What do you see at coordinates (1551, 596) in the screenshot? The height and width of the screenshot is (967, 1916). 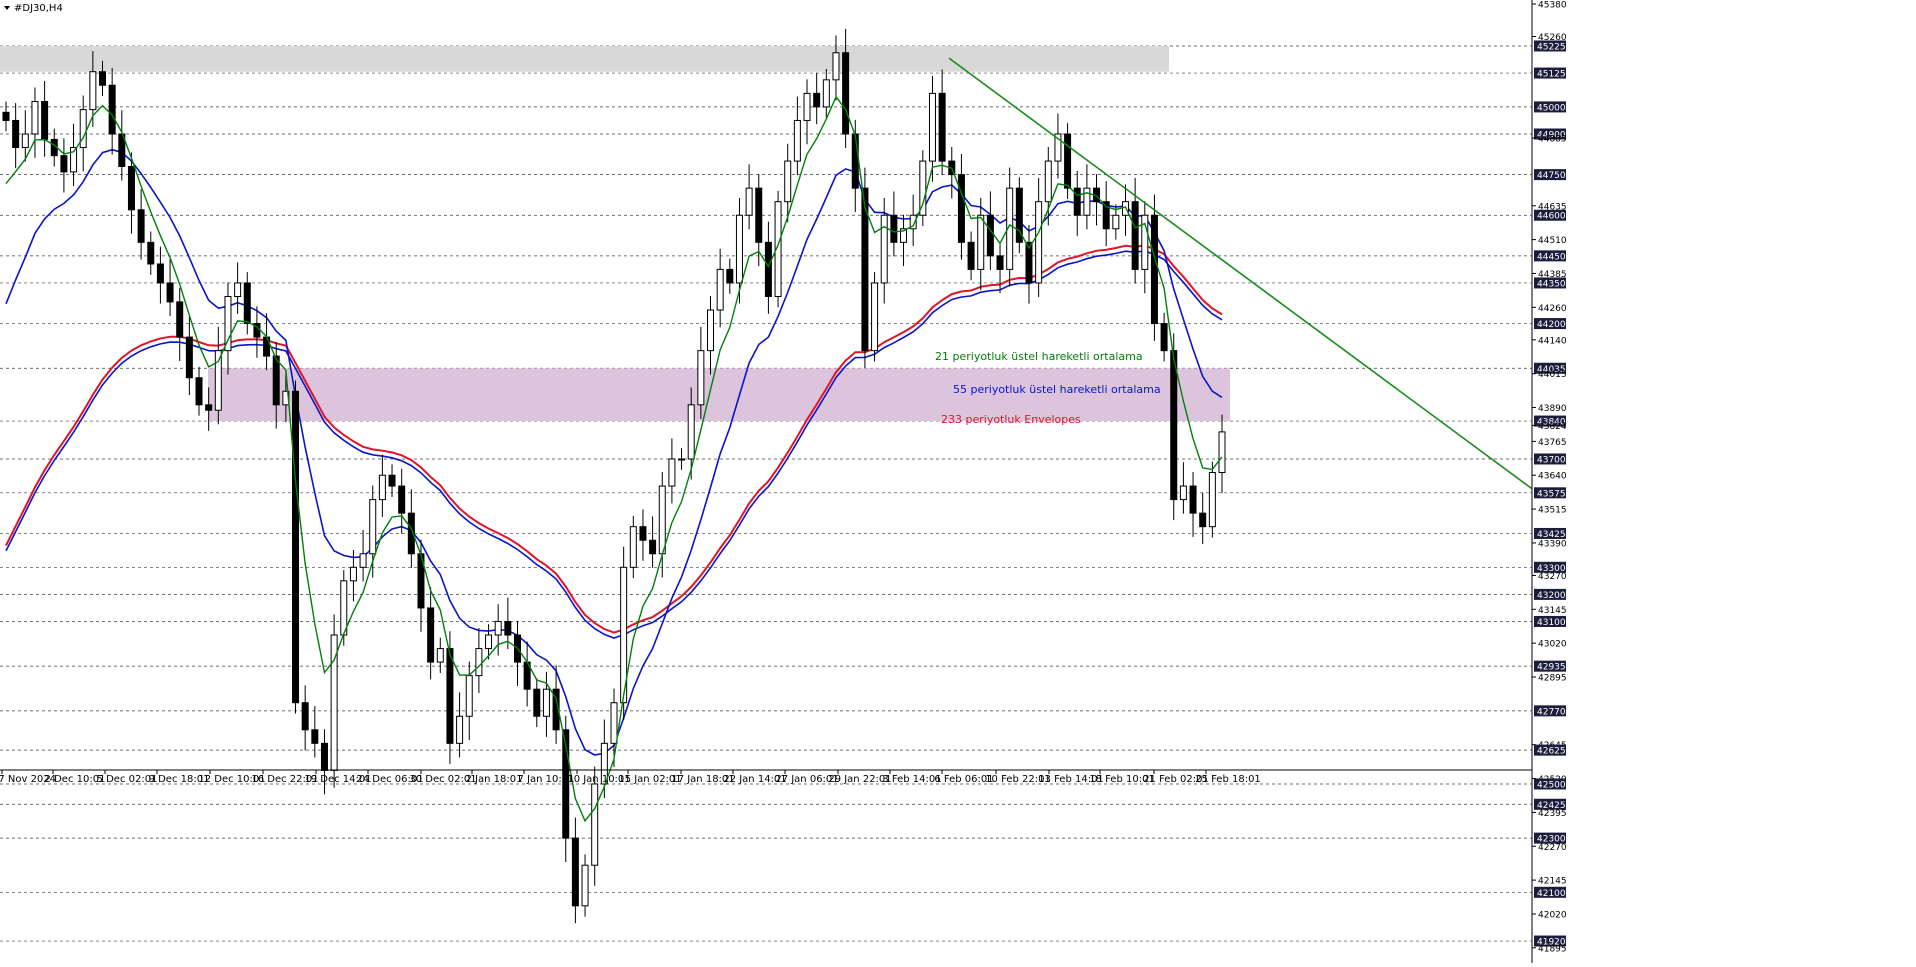 I see `price-badge-label: 43200` at bounding box center [1551, 596].